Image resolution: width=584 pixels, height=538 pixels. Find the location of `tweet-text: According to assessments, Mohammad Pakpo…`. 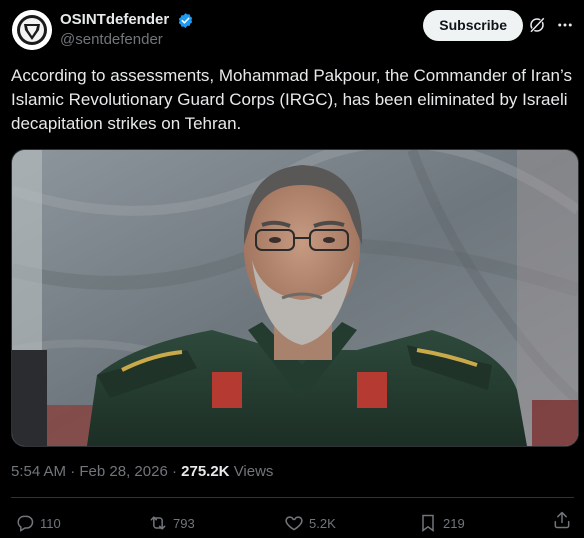

tweet-text: According to assessments, Mohammad Pakpo… is located at coordinates (291, 99).